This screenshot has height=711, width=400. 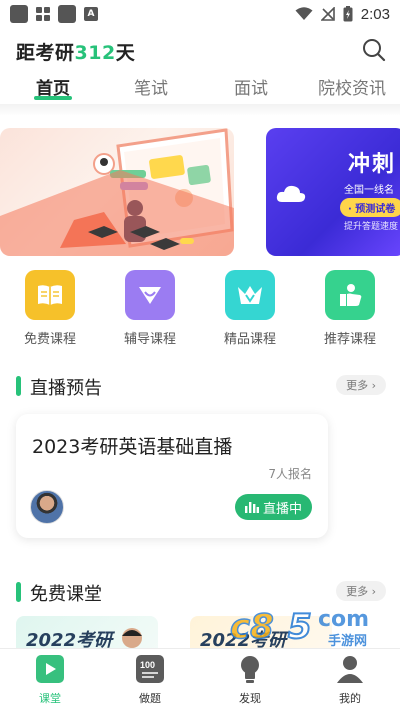 I want to click on status-time: 2:03, so click(x=375, y=14).